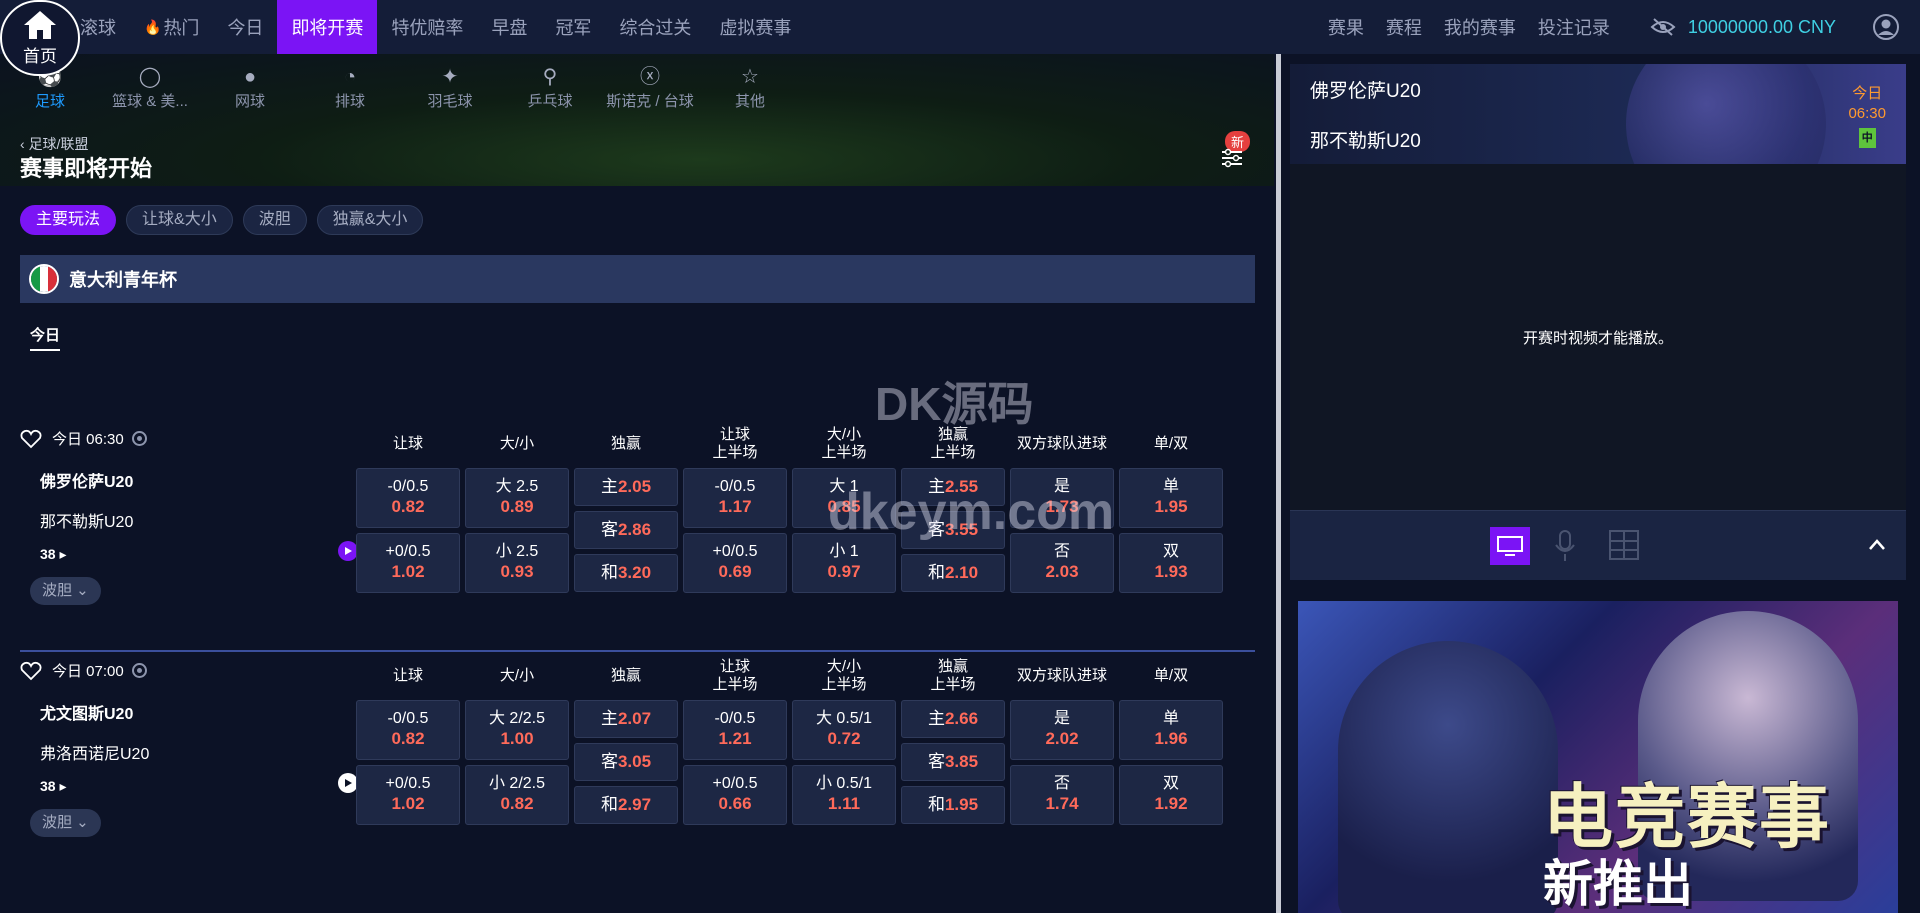  I want to click on video-player: 开赛时视频才能播放。, so click(1598, 337).